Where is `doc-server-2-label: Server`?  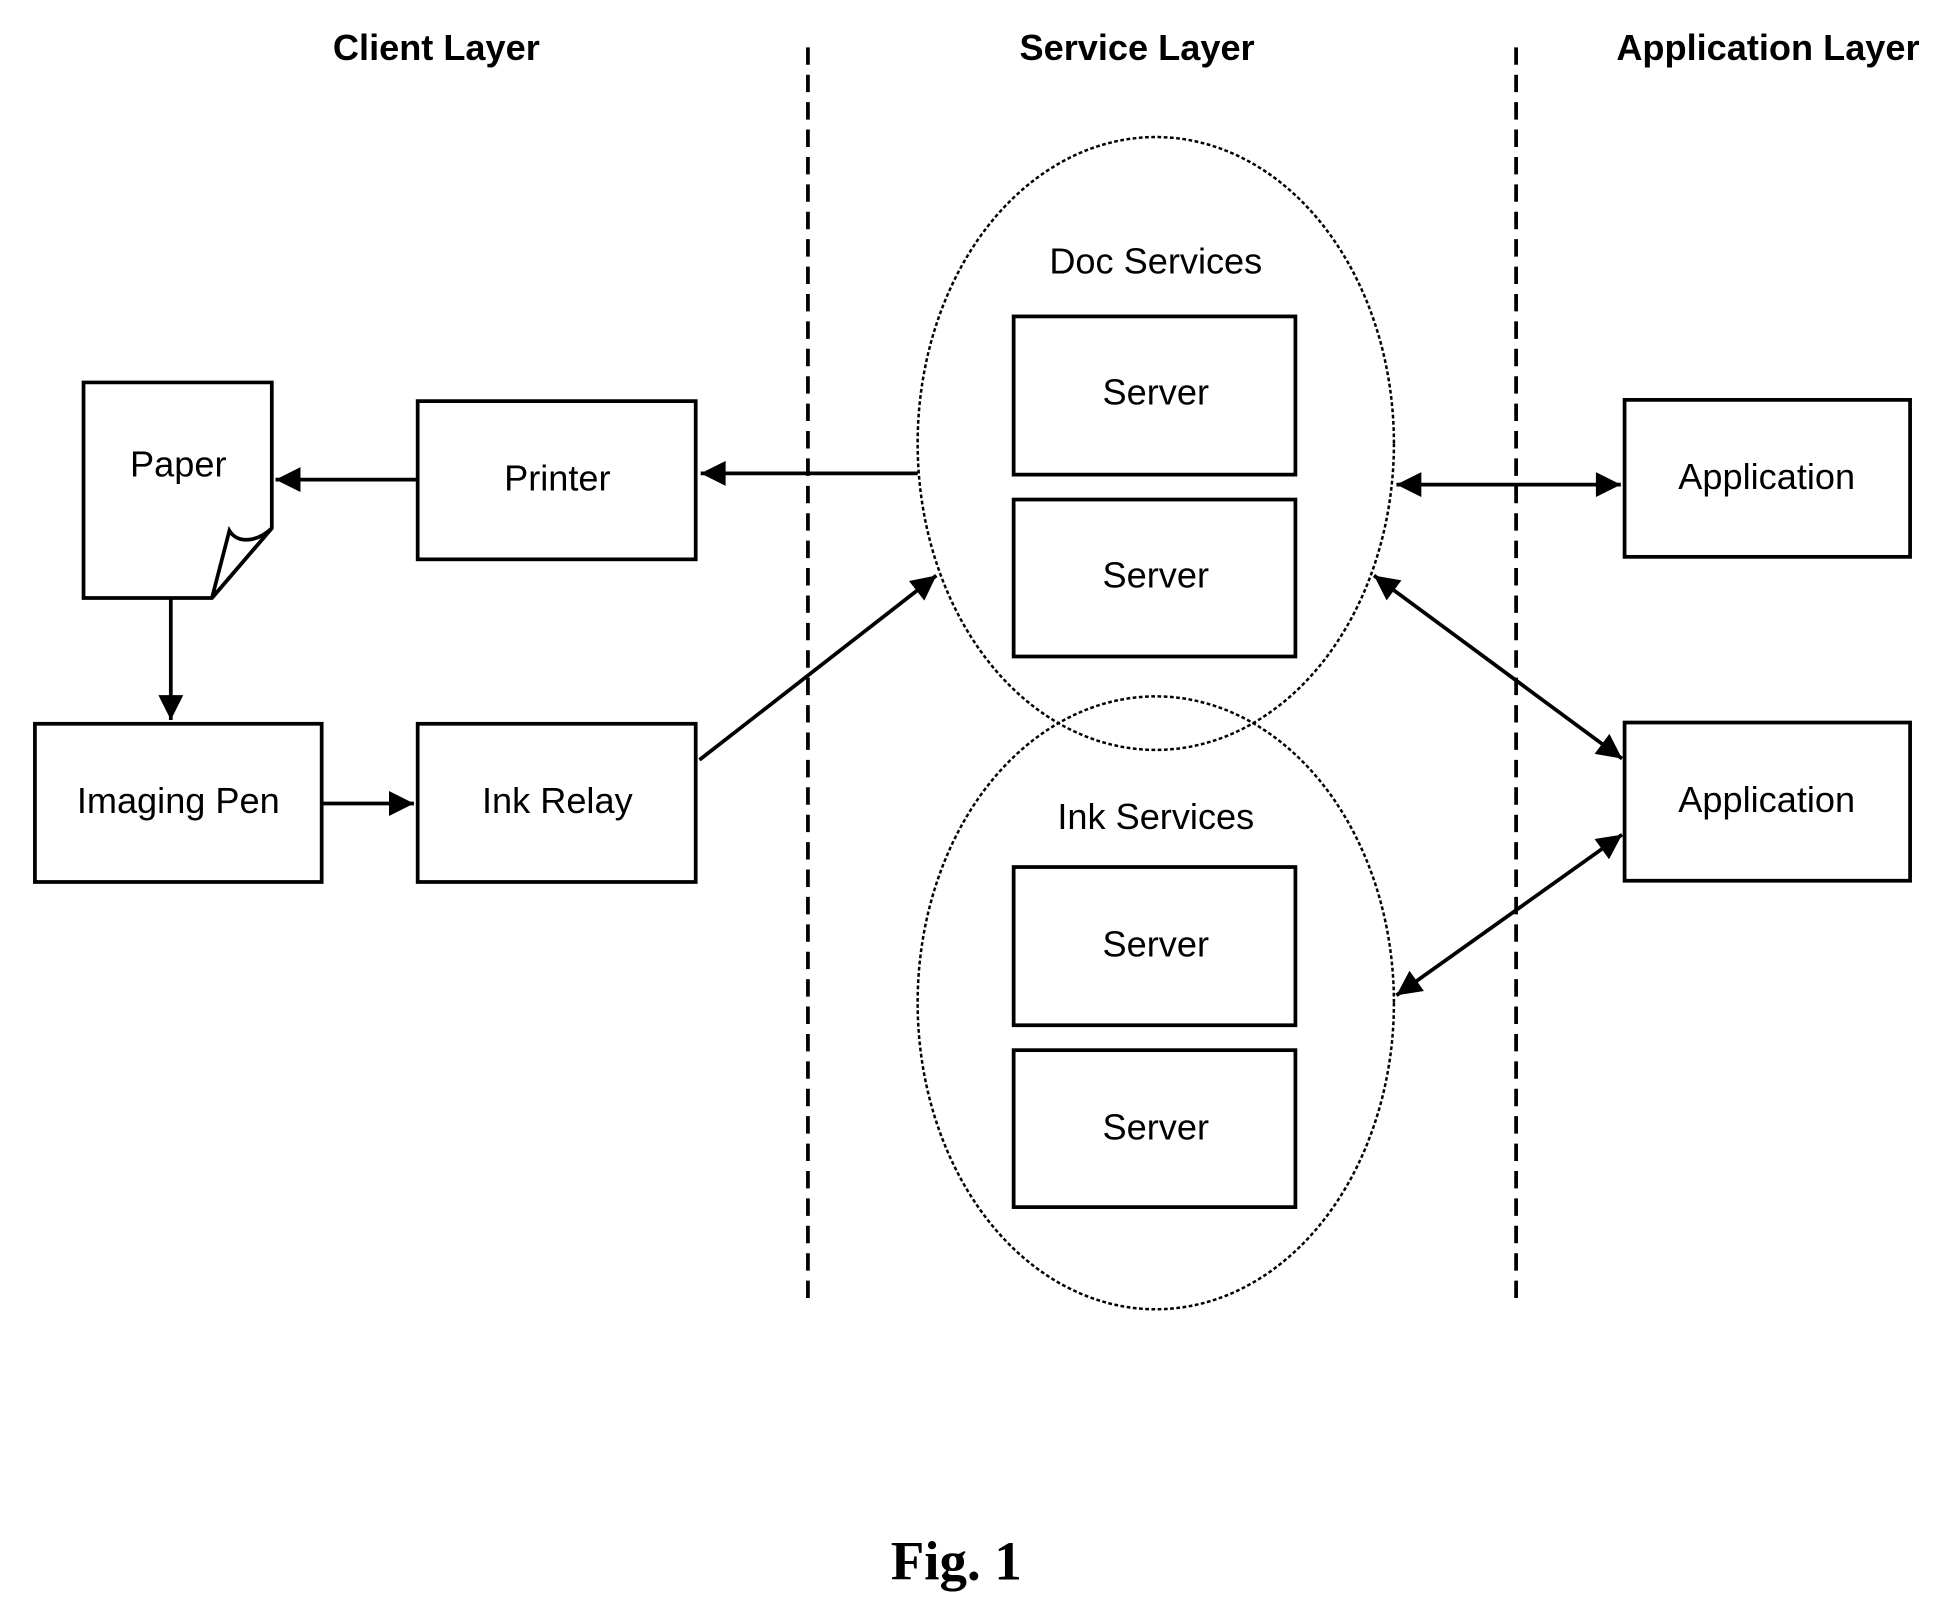 doc-server-2-label: Server is located at coordinates (1156, 575).